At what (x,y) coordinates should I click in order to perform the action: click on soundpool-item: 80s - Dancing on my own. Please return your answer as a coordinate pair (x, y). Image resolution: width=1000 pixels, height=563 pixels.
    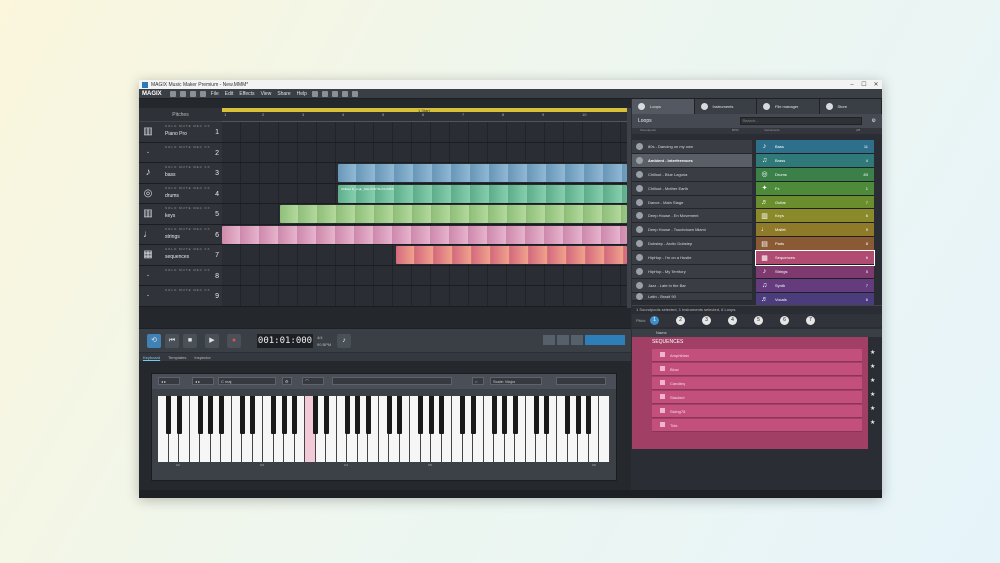
    Looking at the image, I should click on (692, 147).